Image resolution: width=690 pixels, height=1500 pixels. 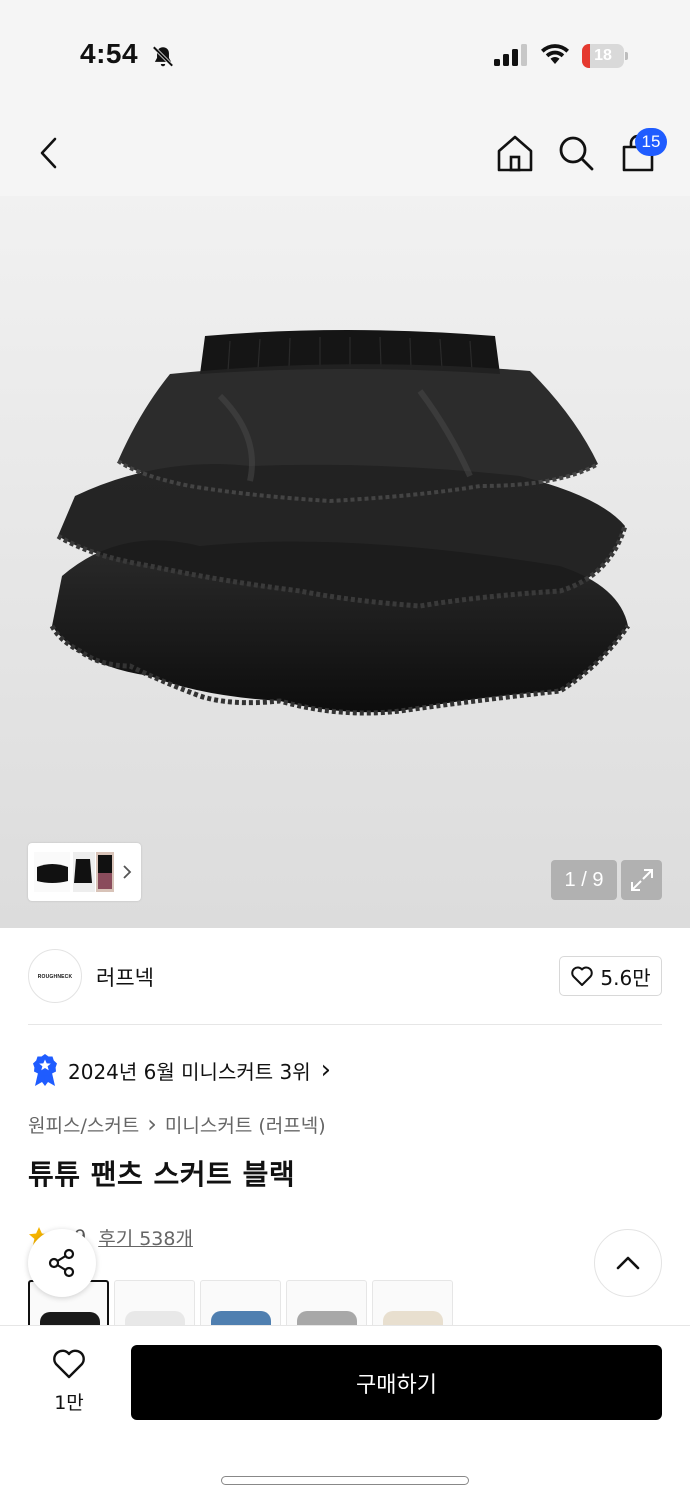 I want to click on buy-button: 구매하기, so click(x=396, y=1382).